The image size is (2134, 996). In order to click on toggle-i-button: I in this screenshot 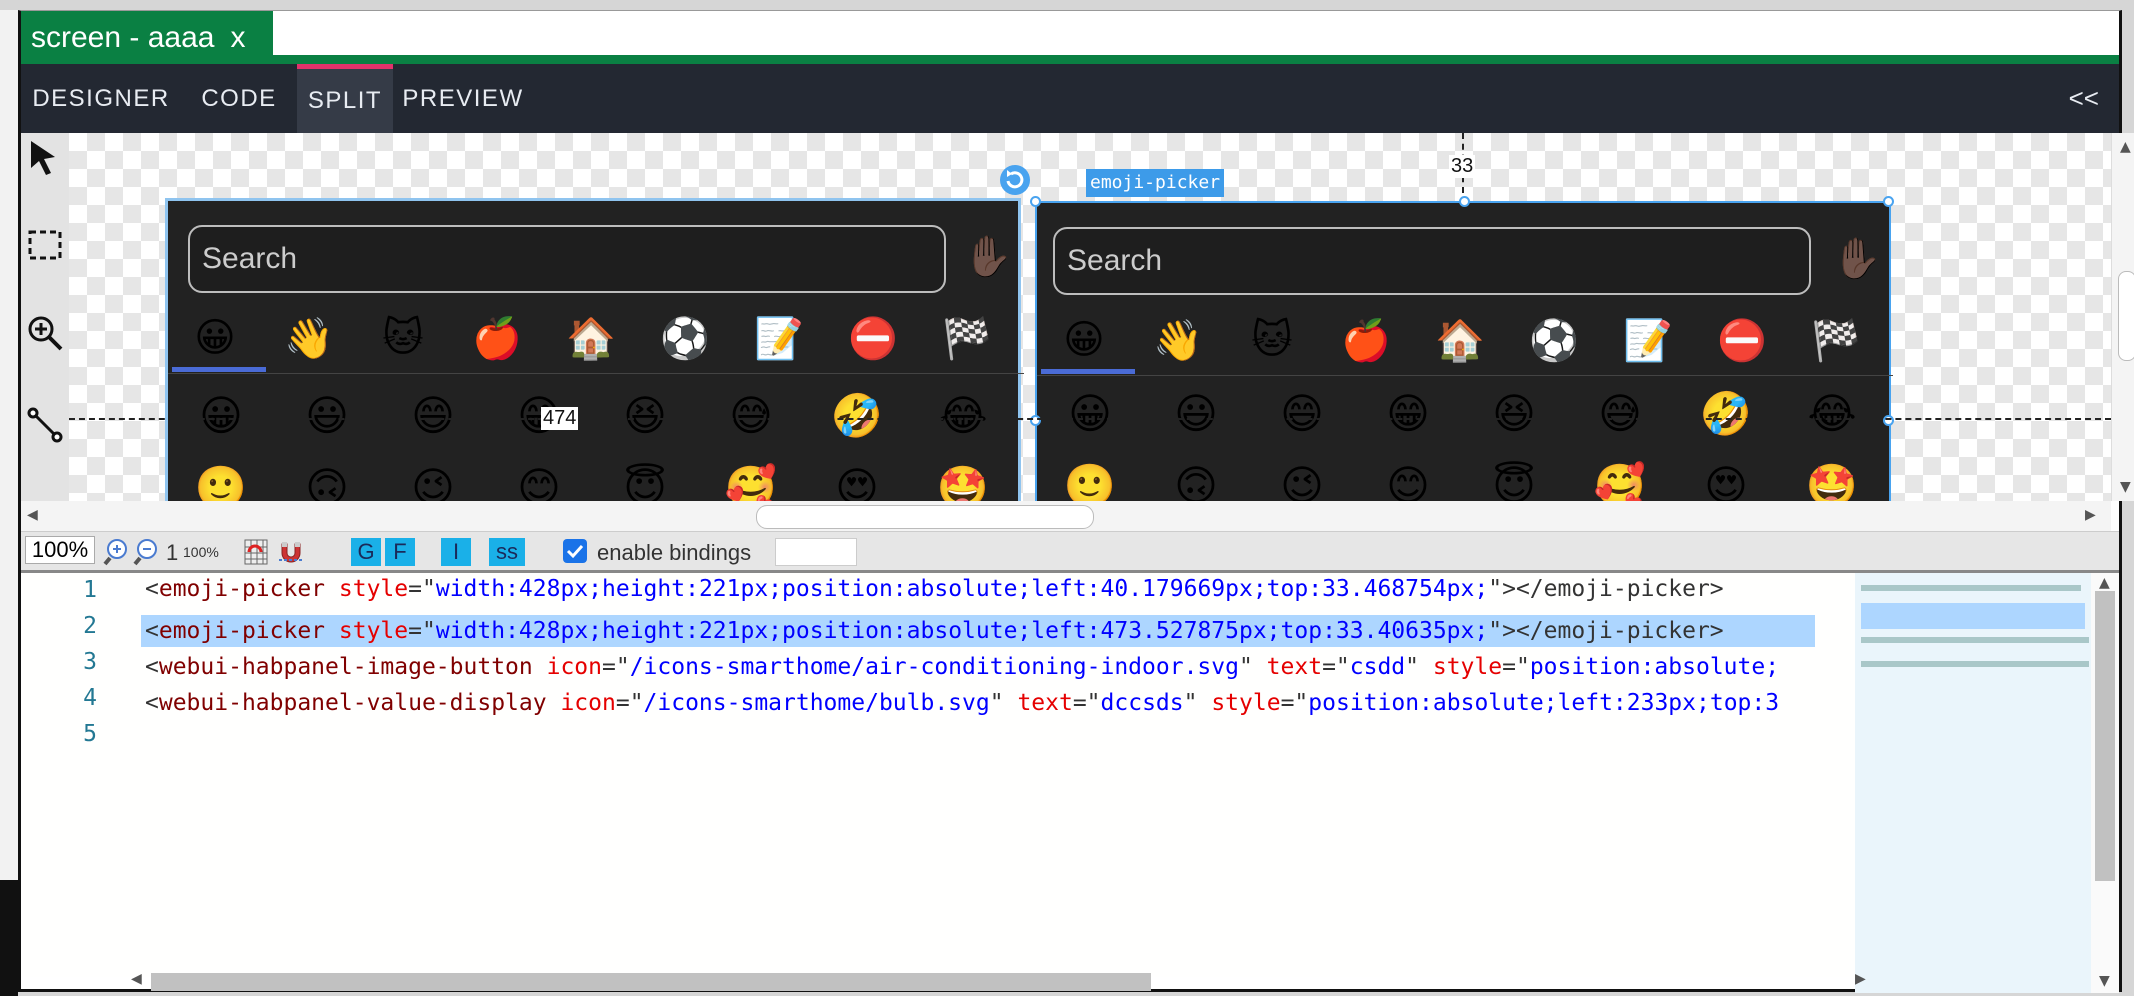, I will do `click(456, 552)`.